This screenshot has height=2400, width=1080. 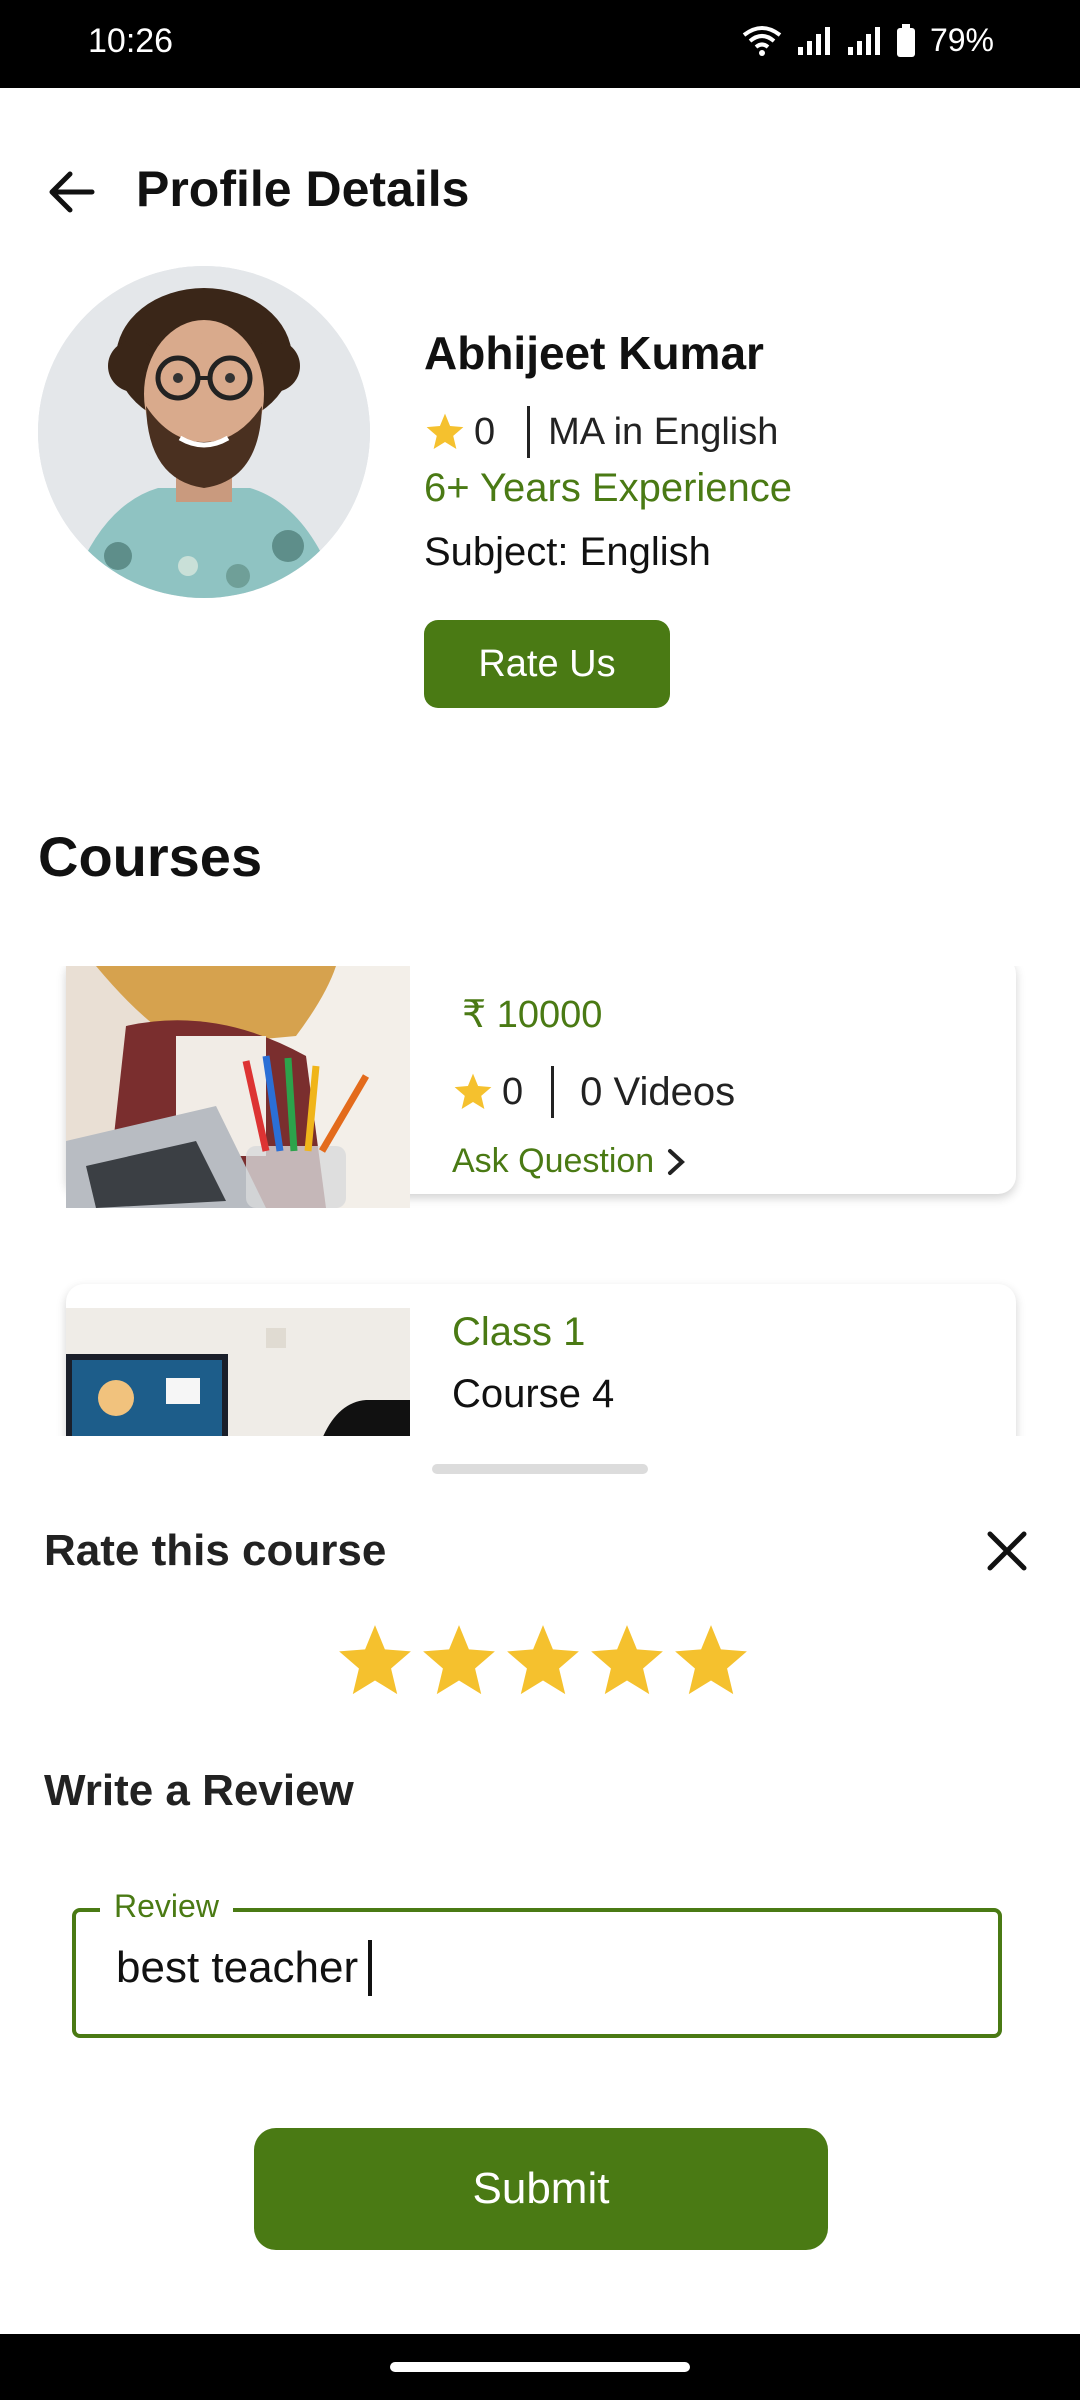 I want to click on teacher-rating-row: 0 MA in English, so click(x=601, y=432).